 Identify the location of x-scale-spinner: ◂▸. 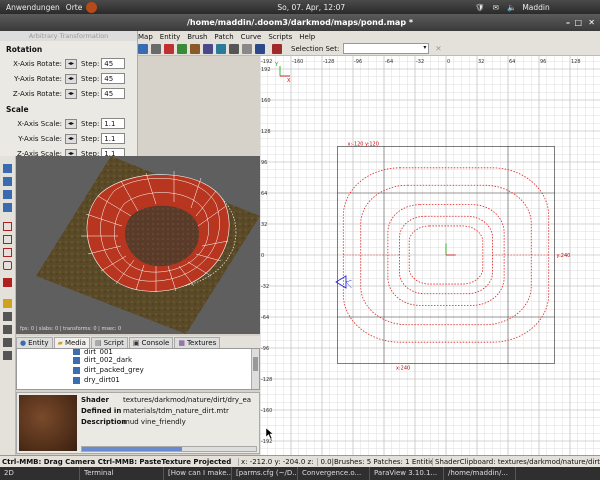
(71, 123).